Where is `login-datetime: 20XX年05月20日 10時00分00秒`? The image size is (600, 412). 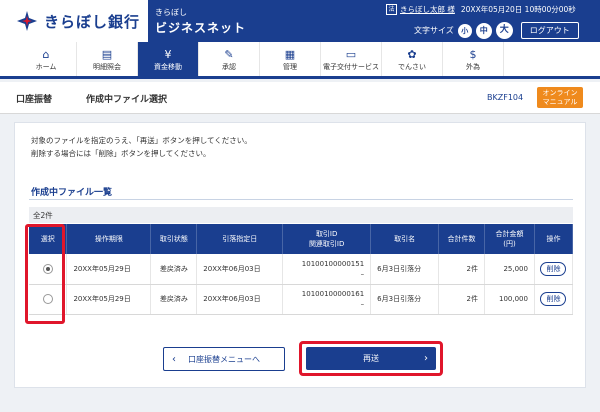
login-datetime: 20XX年05月20日 10時00分00秒 is located at coordinates (518, 9).